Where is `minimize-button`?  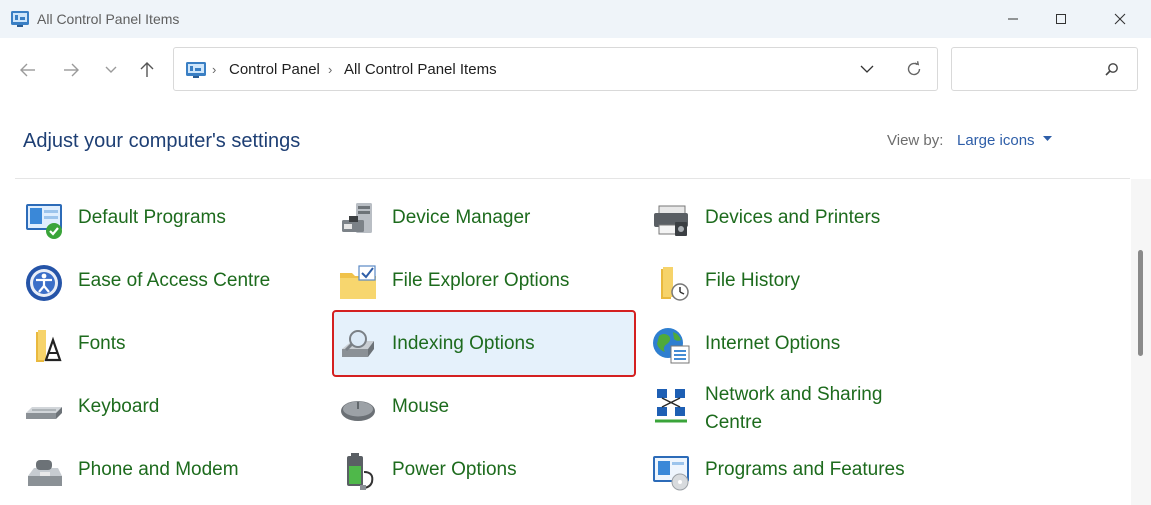 minimize-button is located at coordinates (1013, 19).